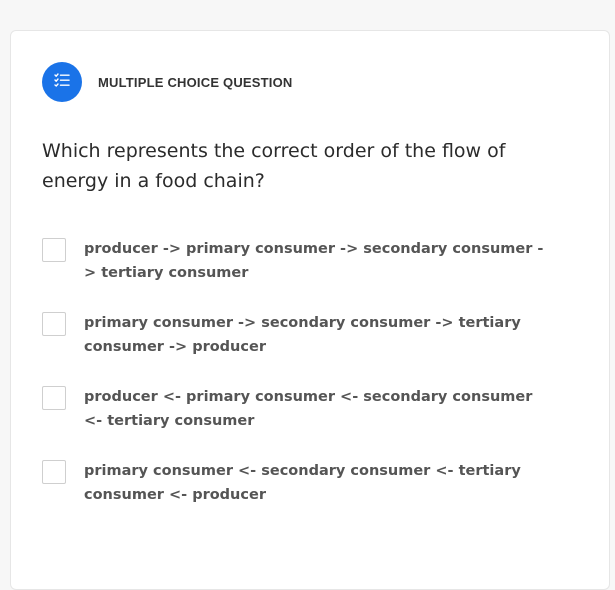 This screenshot has width=615, height=590. I want to click on question-header: MULTIPLE CHOICE QUESTION, so click(167, 82).